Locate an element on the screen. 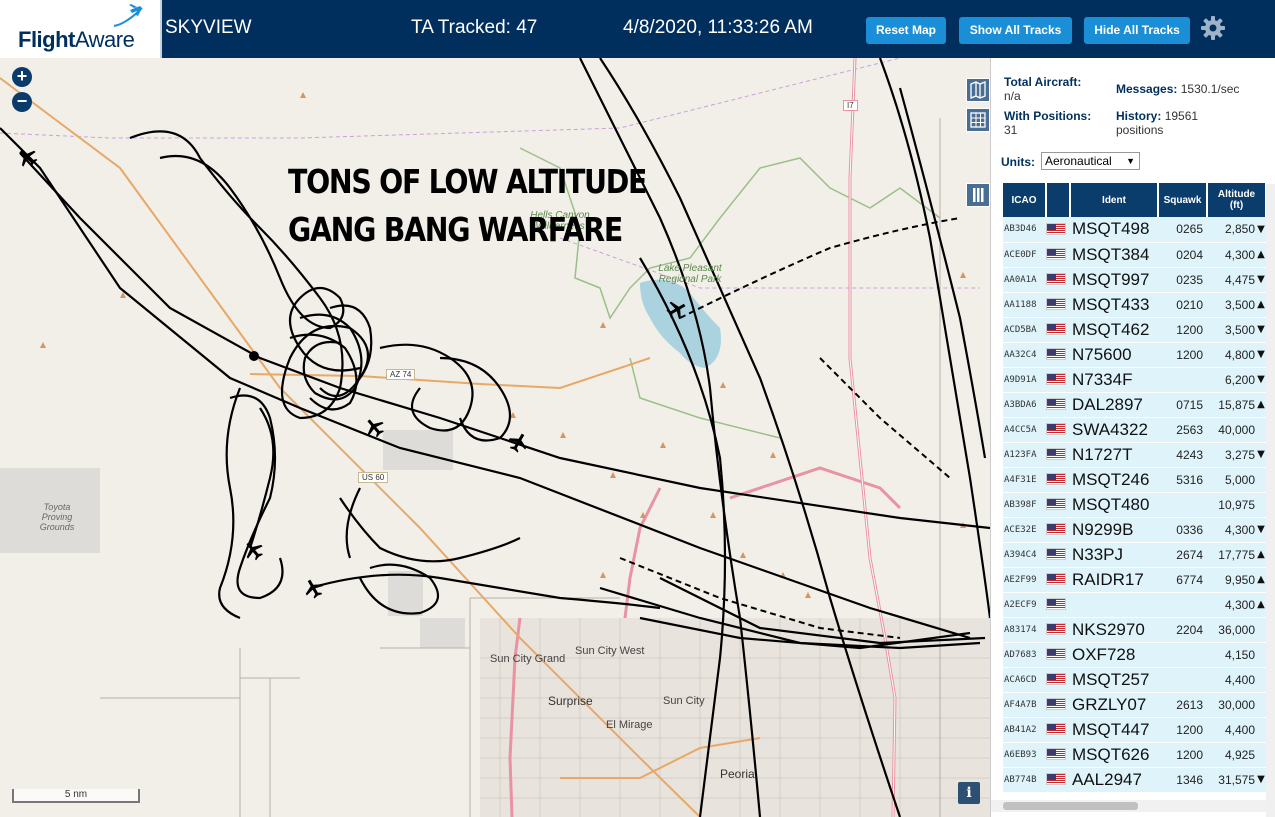 This screenshot has width=1275, height=817. ident-cell: NKS2970 is located at coordinates (1114, 630).